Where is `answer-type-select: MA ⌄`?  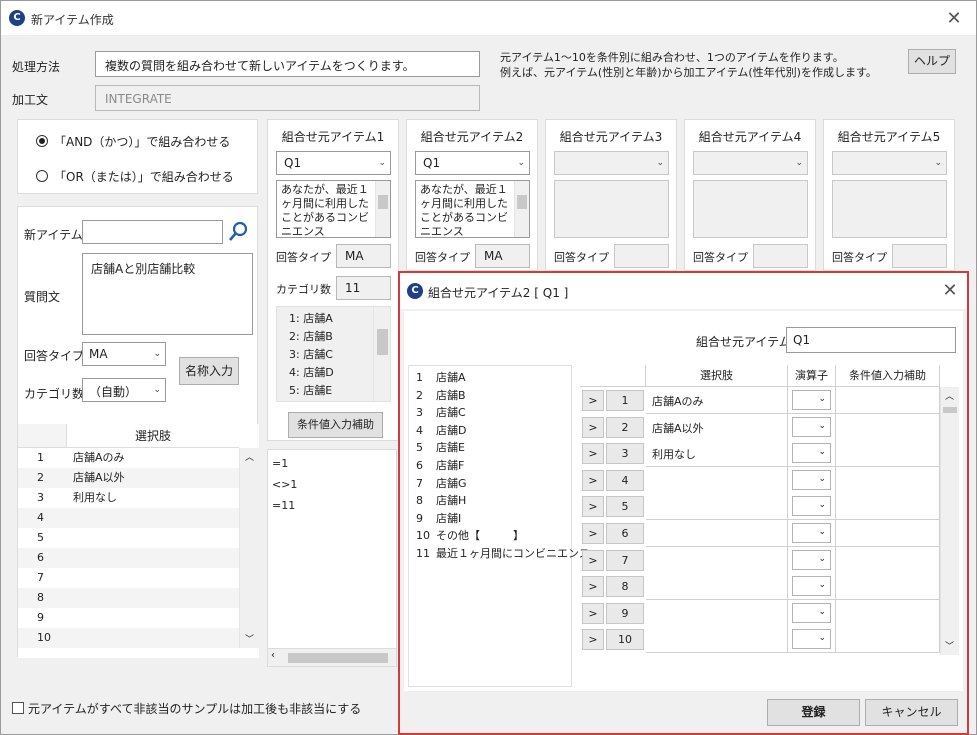
answer-type-select: MA ⌄ is located at coordinates (124, 354).